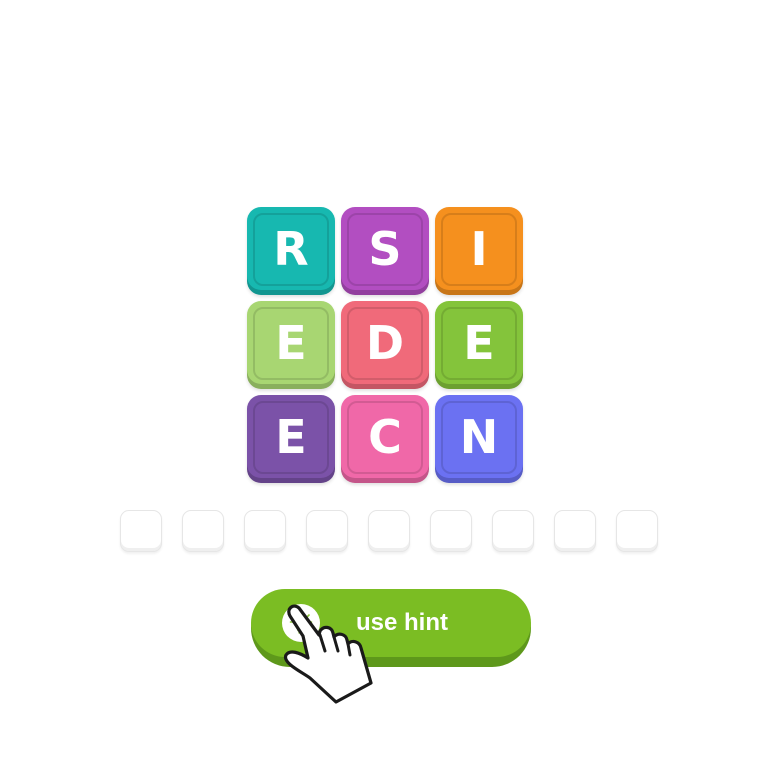  I want to click on hint-button-face: use hint, so click(391, 623).